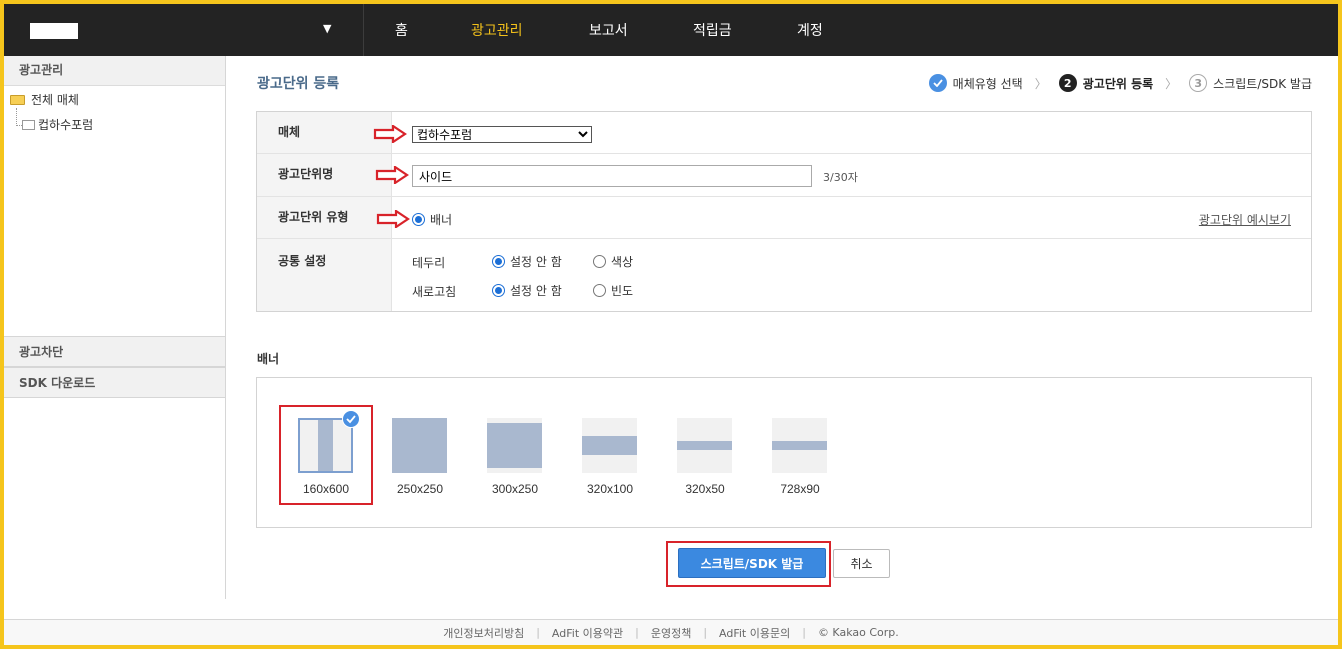  I want to click on size-label: 160x600, so click(326, 489).